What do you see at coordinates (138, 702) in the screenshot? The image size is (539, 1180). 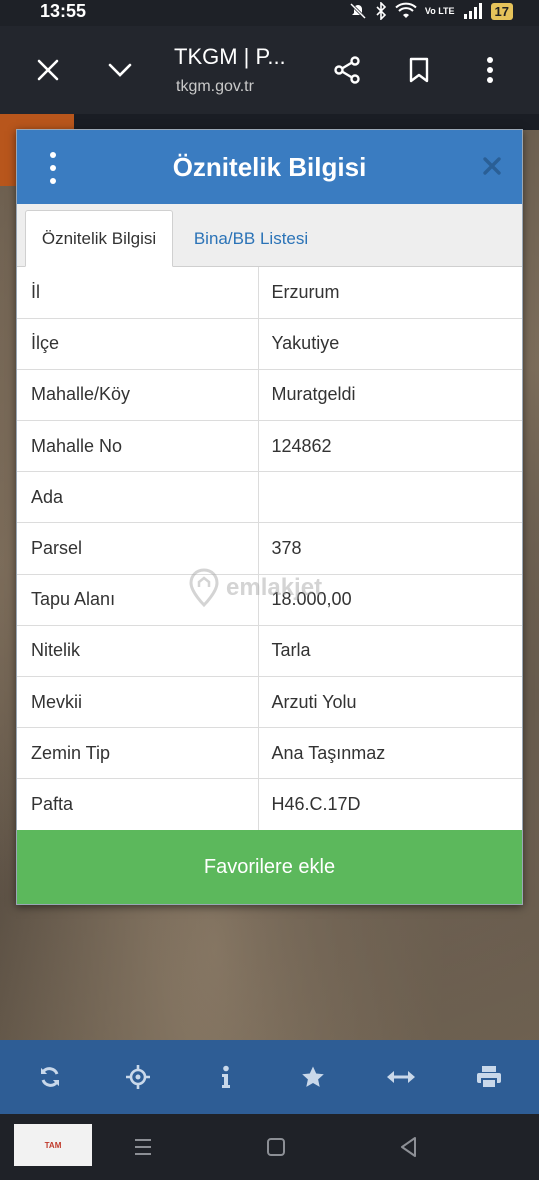 I see `attribute-key: Mevkii` at bounding box center [138, 702].